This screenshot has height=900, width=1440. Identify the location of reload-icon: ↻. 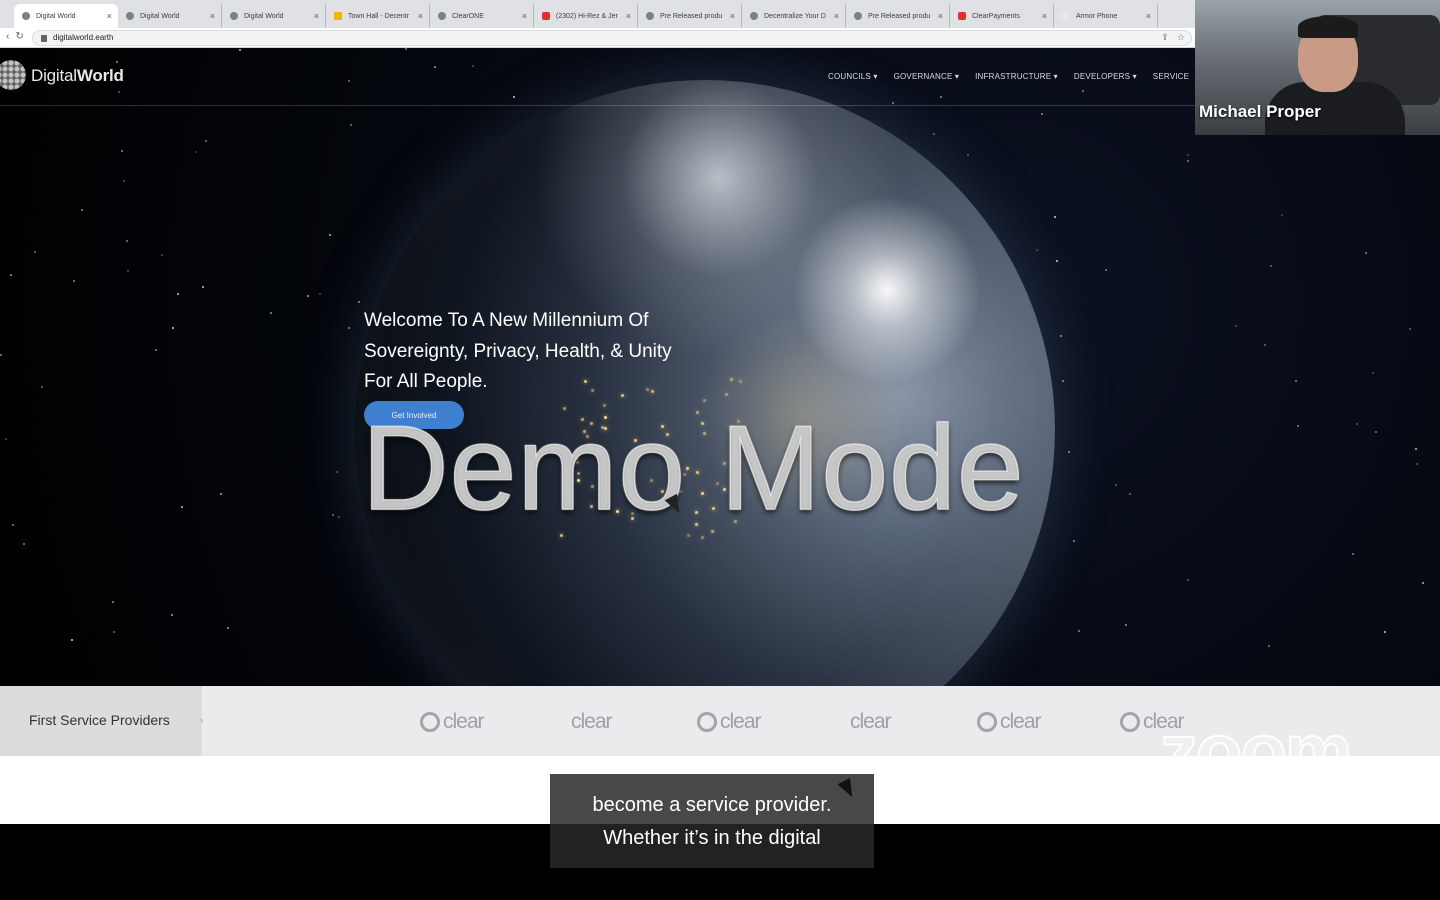
(19, 36).